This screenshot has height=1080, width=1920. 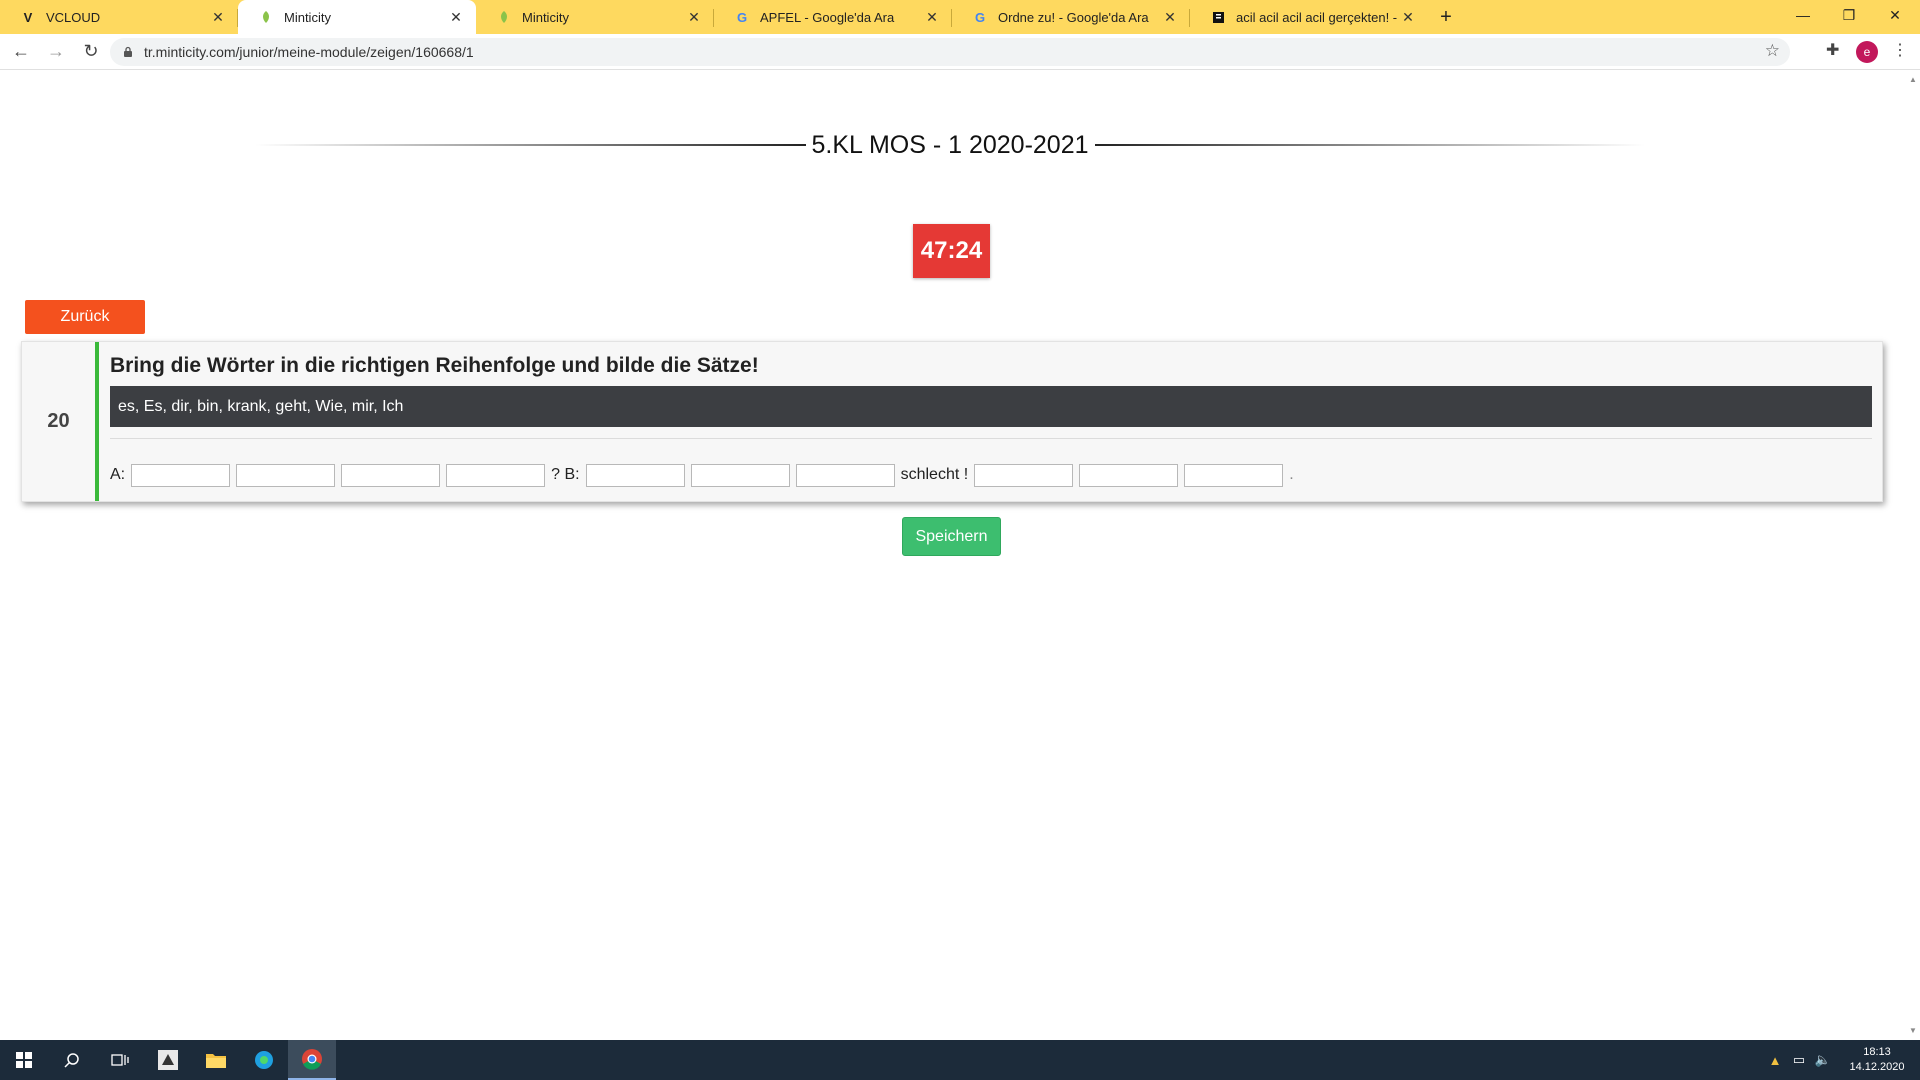 I want to click on book-icon, so click(x=1218, y=17).